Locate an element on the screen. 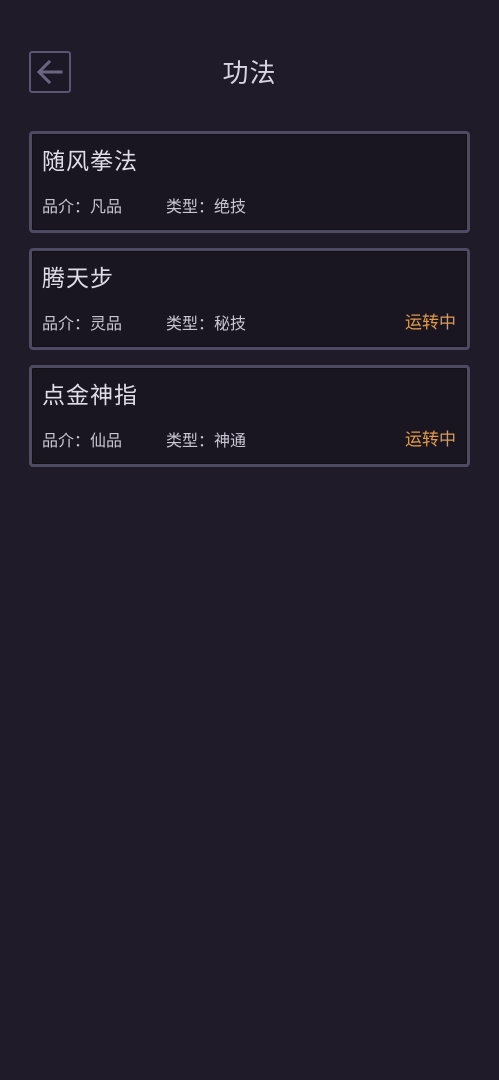 The image size is (499, 1080). skill-type: 类型：绝技 is located at coordinates (206, 206).